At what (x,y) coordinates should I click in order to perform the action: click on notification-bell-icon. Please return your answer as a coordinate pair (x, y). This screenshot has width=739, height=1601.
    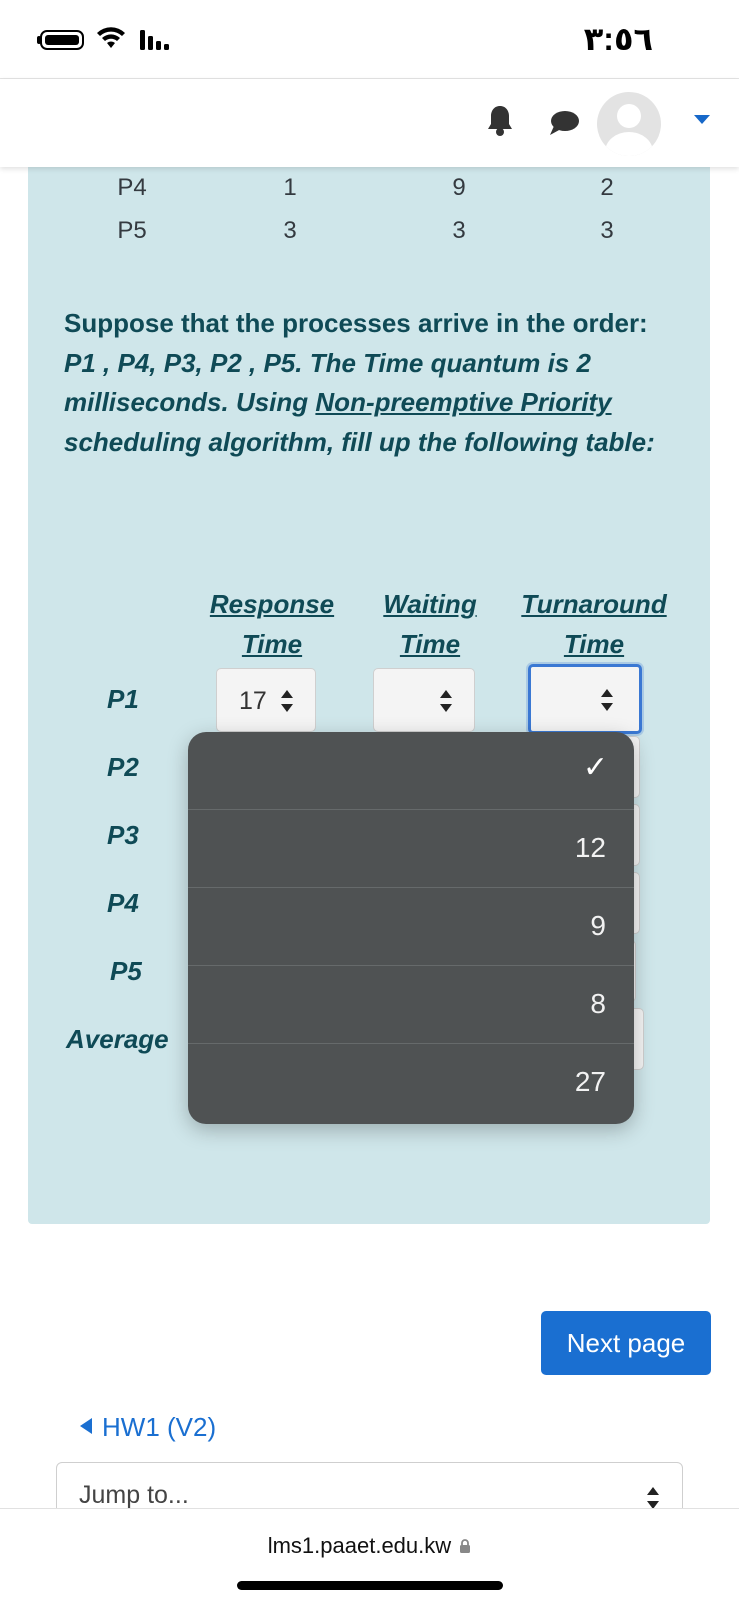
    Looking at the image, I should click on (500, 120).